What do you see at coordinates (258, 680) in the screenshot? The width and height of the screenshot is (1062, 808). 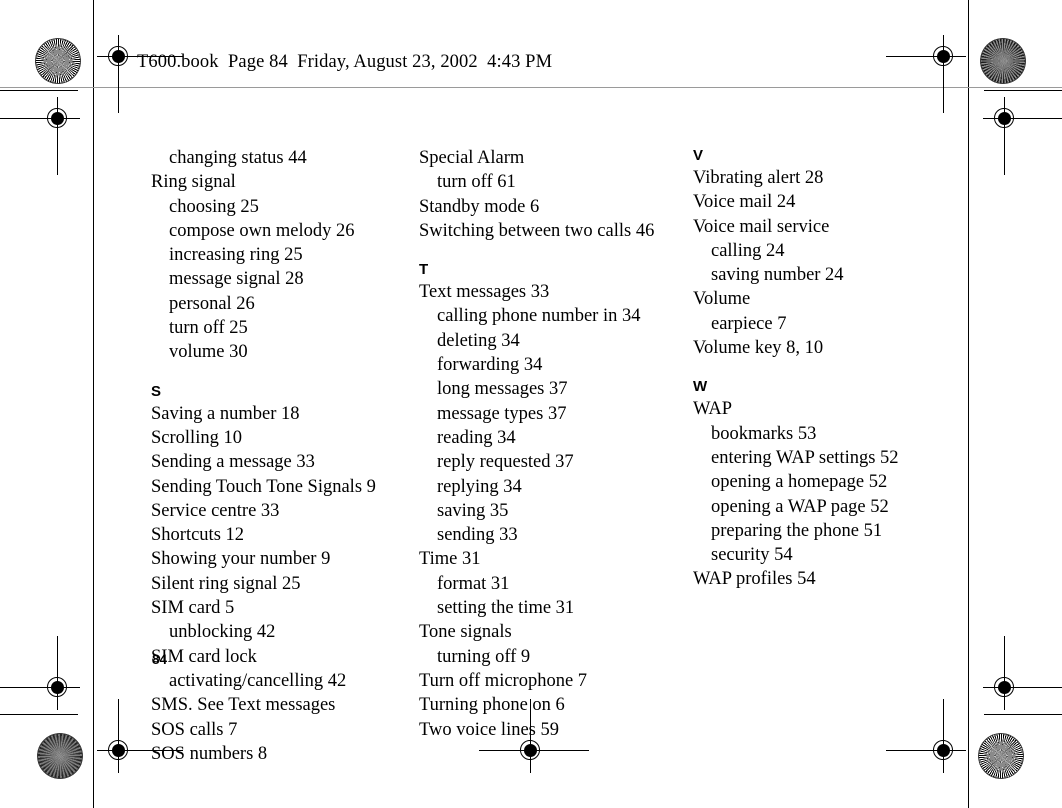 I see `index-subentry: activating/cancelling 42` at bounding box center [258, 680].